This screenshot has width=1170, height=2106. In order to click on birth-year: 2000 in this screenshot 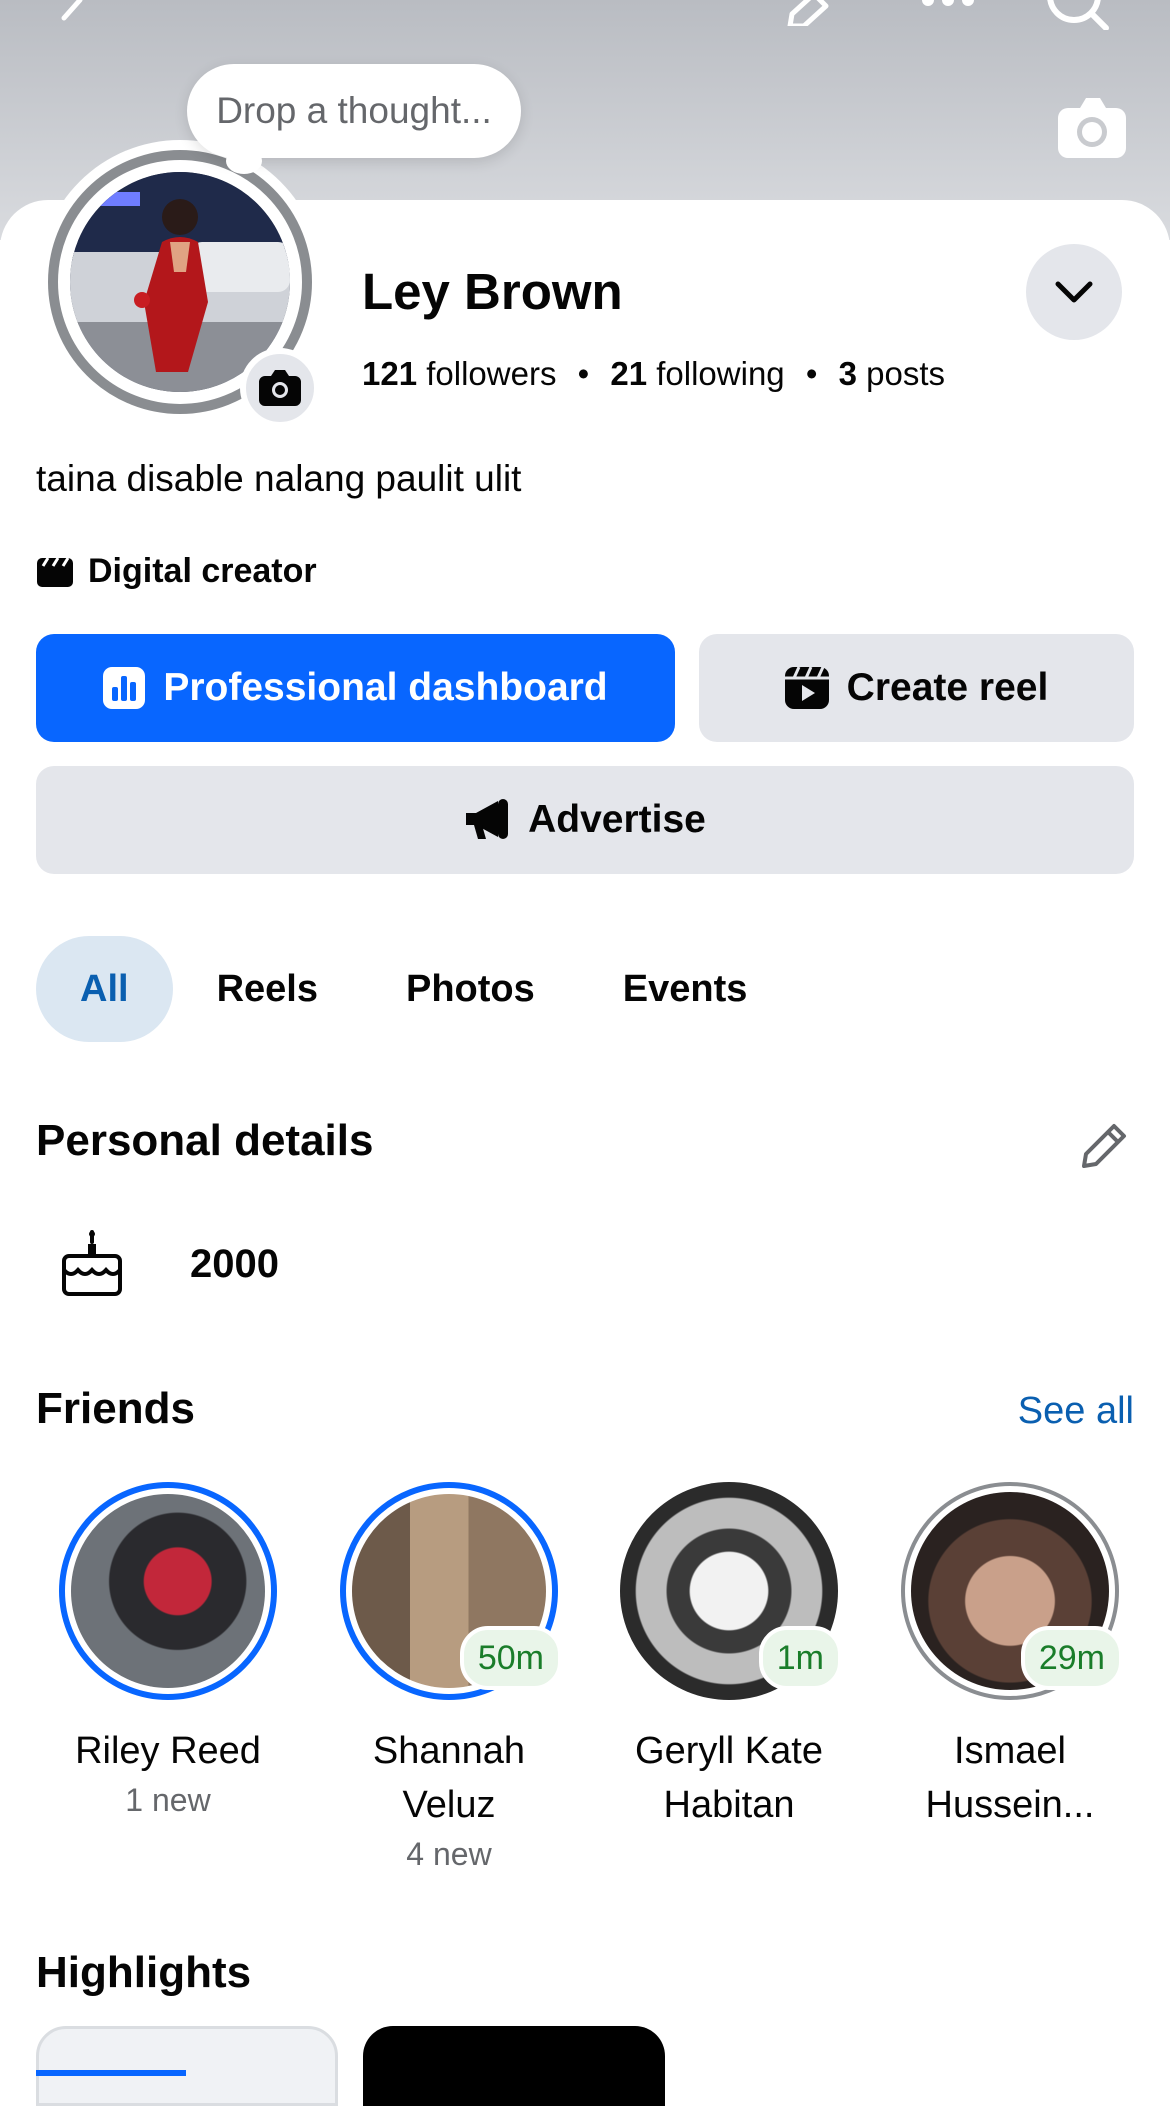, I will do `click(234, 1263)`.